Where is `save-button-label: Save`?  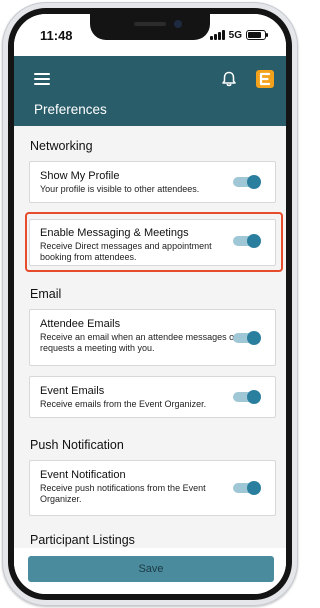
save-button-label: Save is located at coordinates (151, 569).